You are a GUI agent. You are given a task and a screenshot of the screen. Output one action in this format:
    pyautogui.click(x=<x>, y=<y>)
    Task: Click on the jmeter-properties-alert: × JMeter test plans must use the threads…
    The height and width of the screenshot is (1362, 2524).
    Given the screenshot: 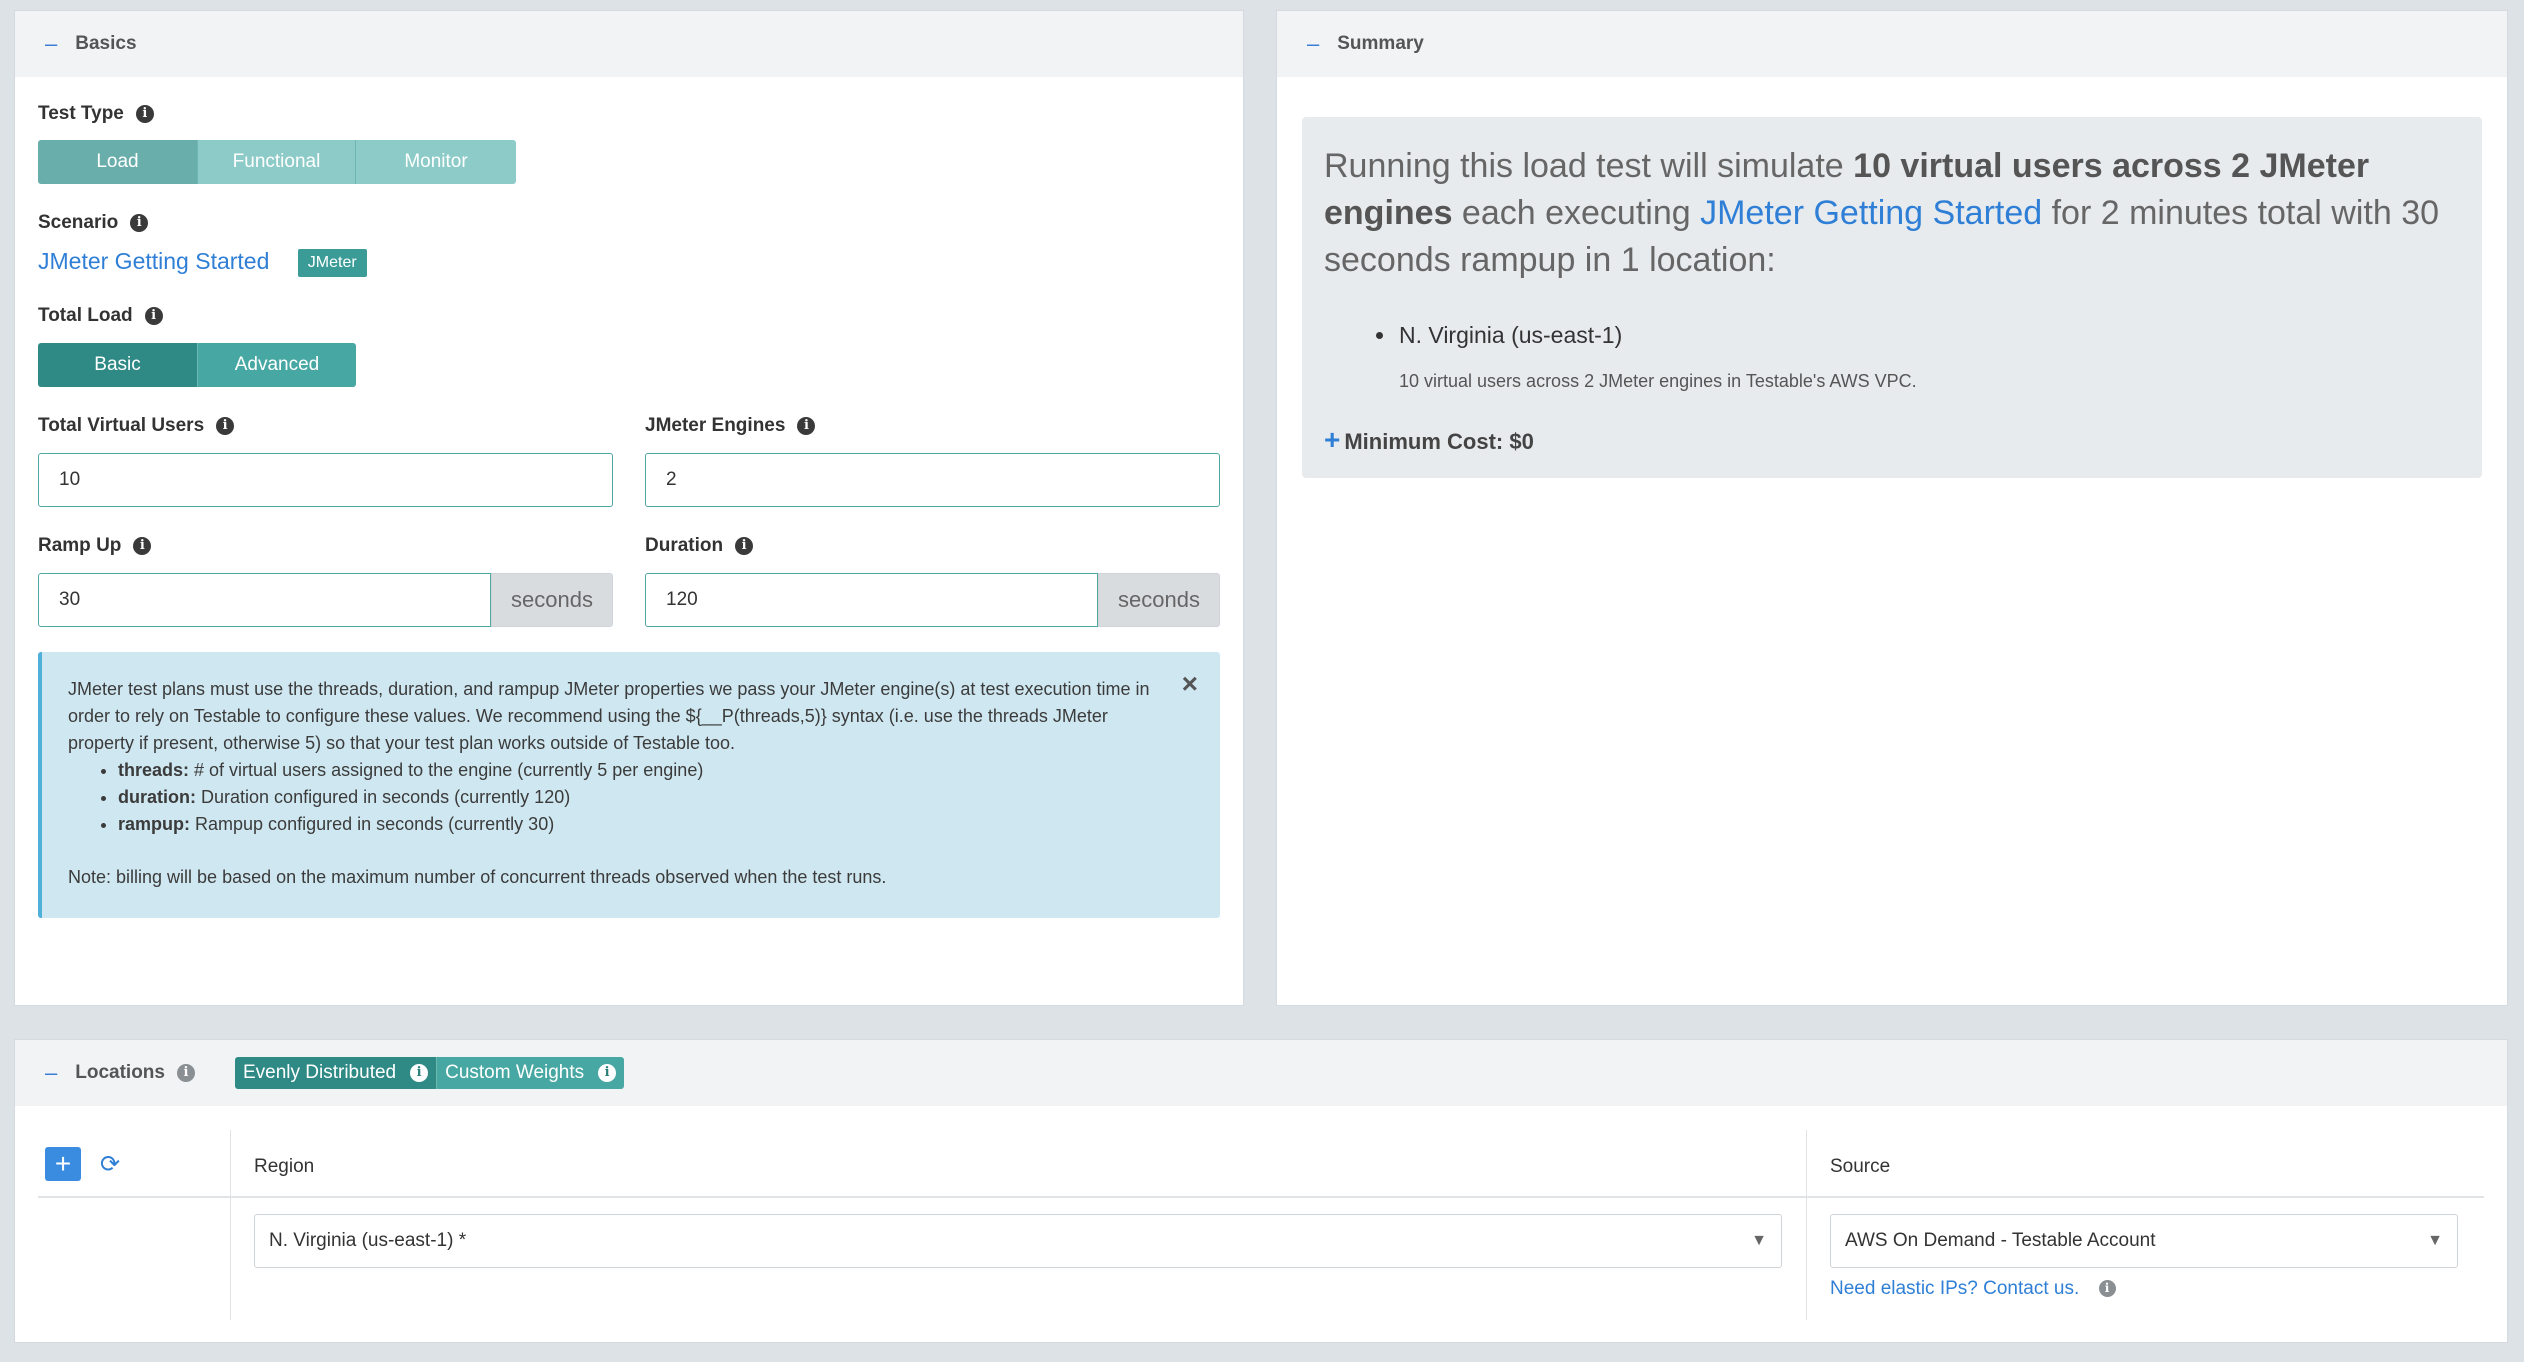 What is the action you would take?
    pyautogui.click(x=629, y=785)
    